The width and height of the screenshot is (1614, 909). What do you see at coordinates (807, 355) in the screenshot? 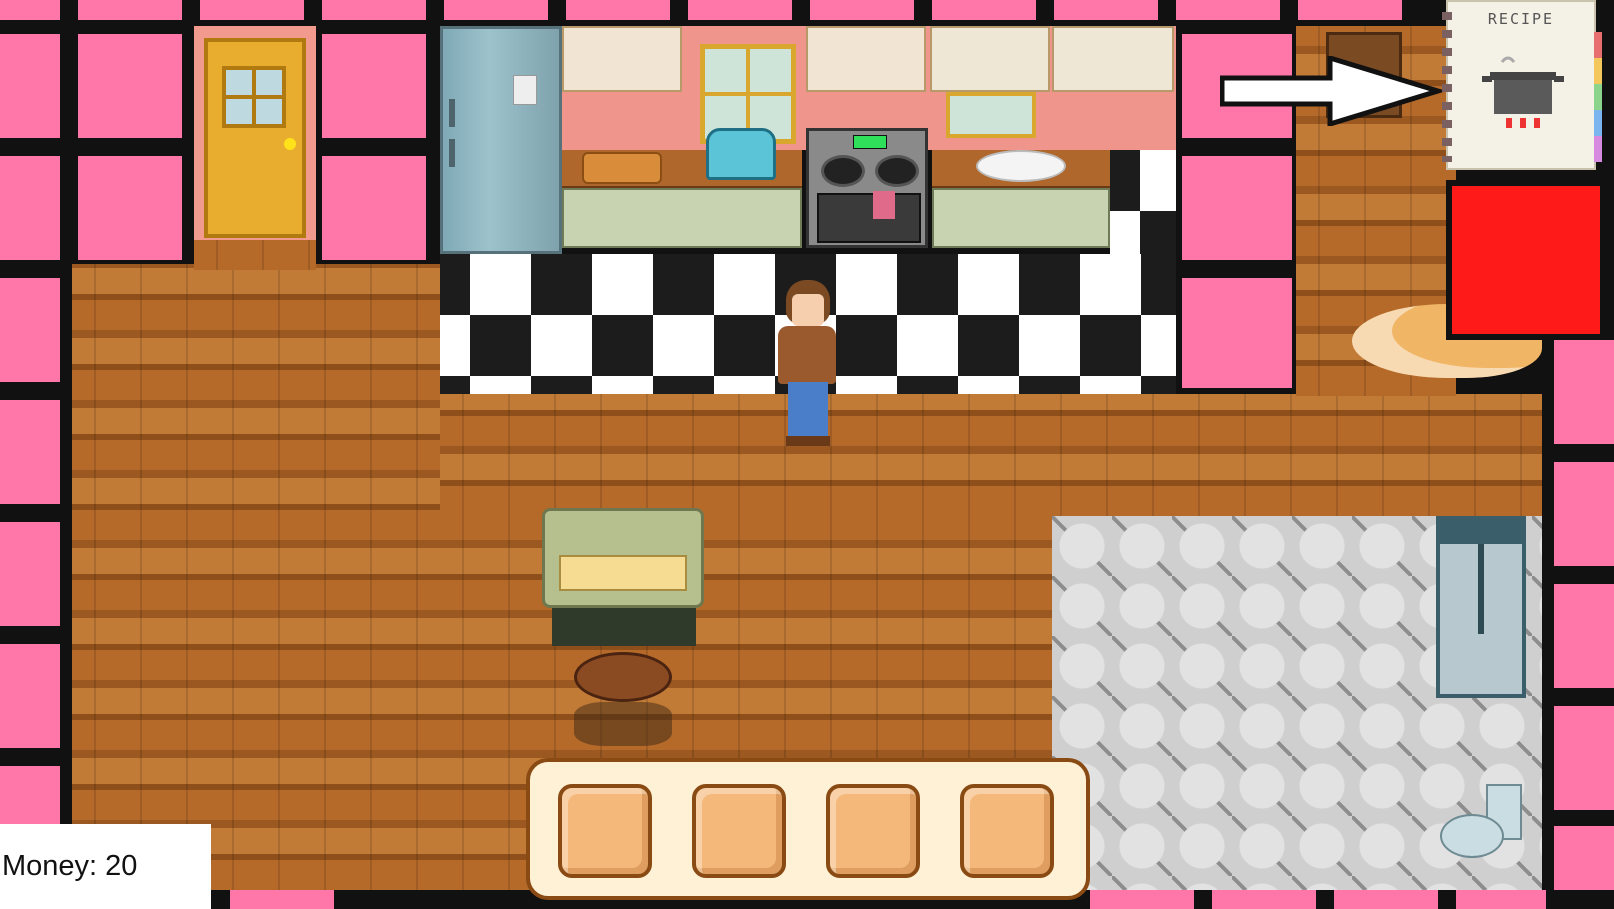
I see `player-shirt` at bounding box center [807, 355].